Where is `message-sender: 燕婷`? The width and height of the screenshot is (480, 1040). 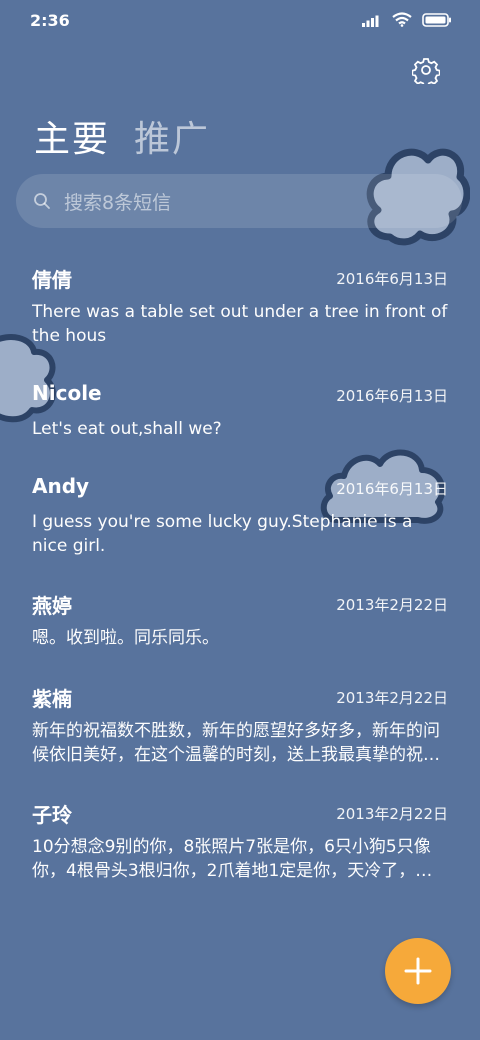
message-sender: 燕婷 is located at coordinates (52, 606).